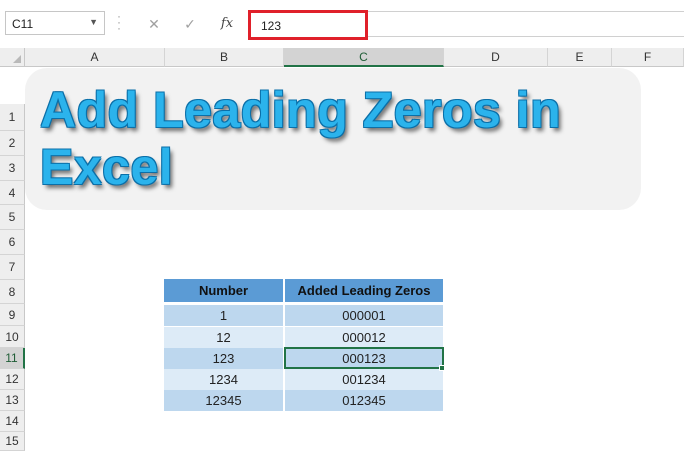 Image resolution: width=684 pixels, height=451 pixels. What do you see at coordinates (223, 379) in the screenshot?
I see `cell-number: 1234` at bounding box center [223, 379].